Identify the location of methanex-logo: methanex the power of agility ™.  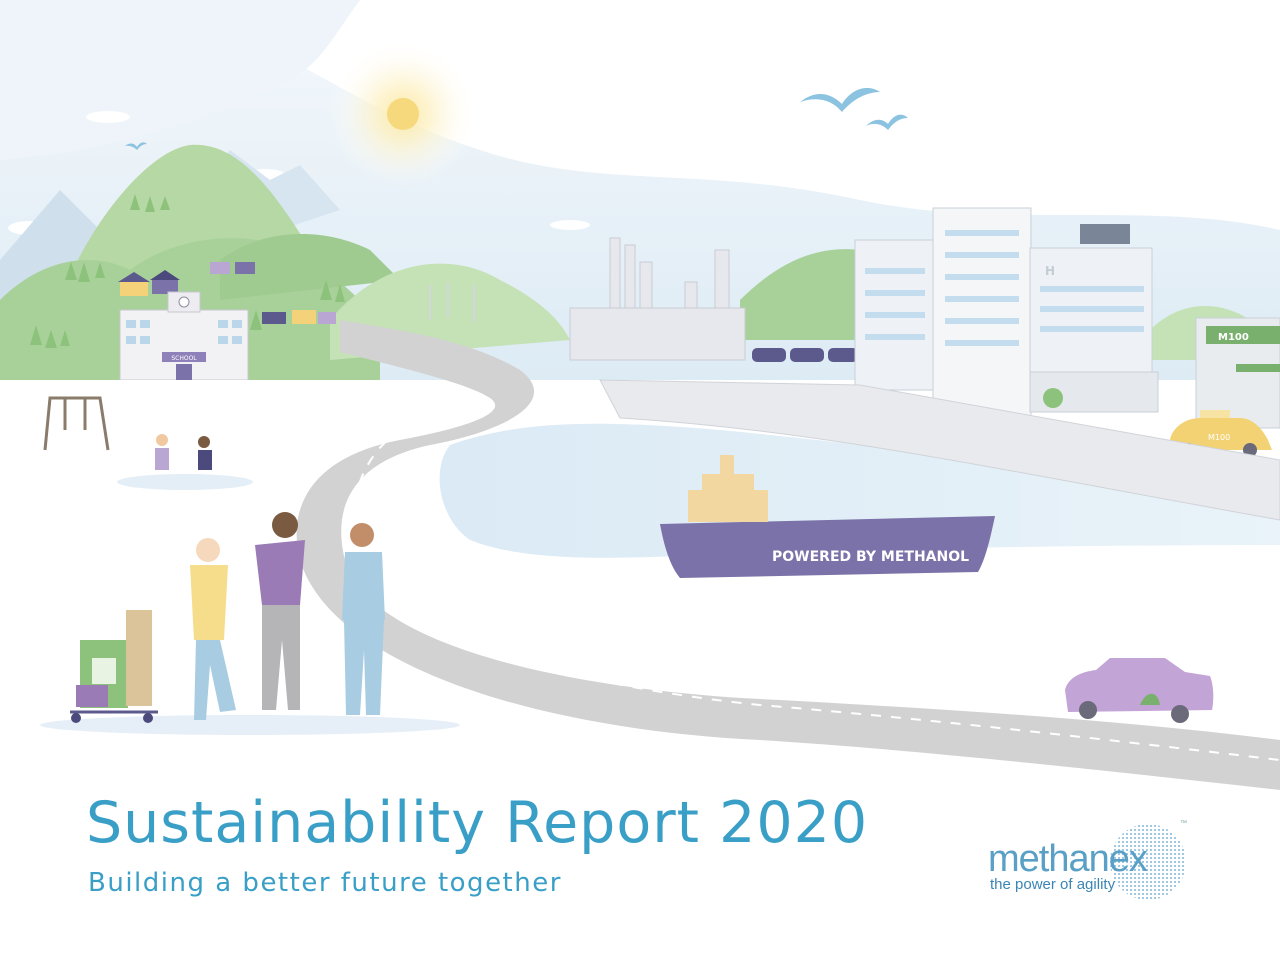
(1087, 865).